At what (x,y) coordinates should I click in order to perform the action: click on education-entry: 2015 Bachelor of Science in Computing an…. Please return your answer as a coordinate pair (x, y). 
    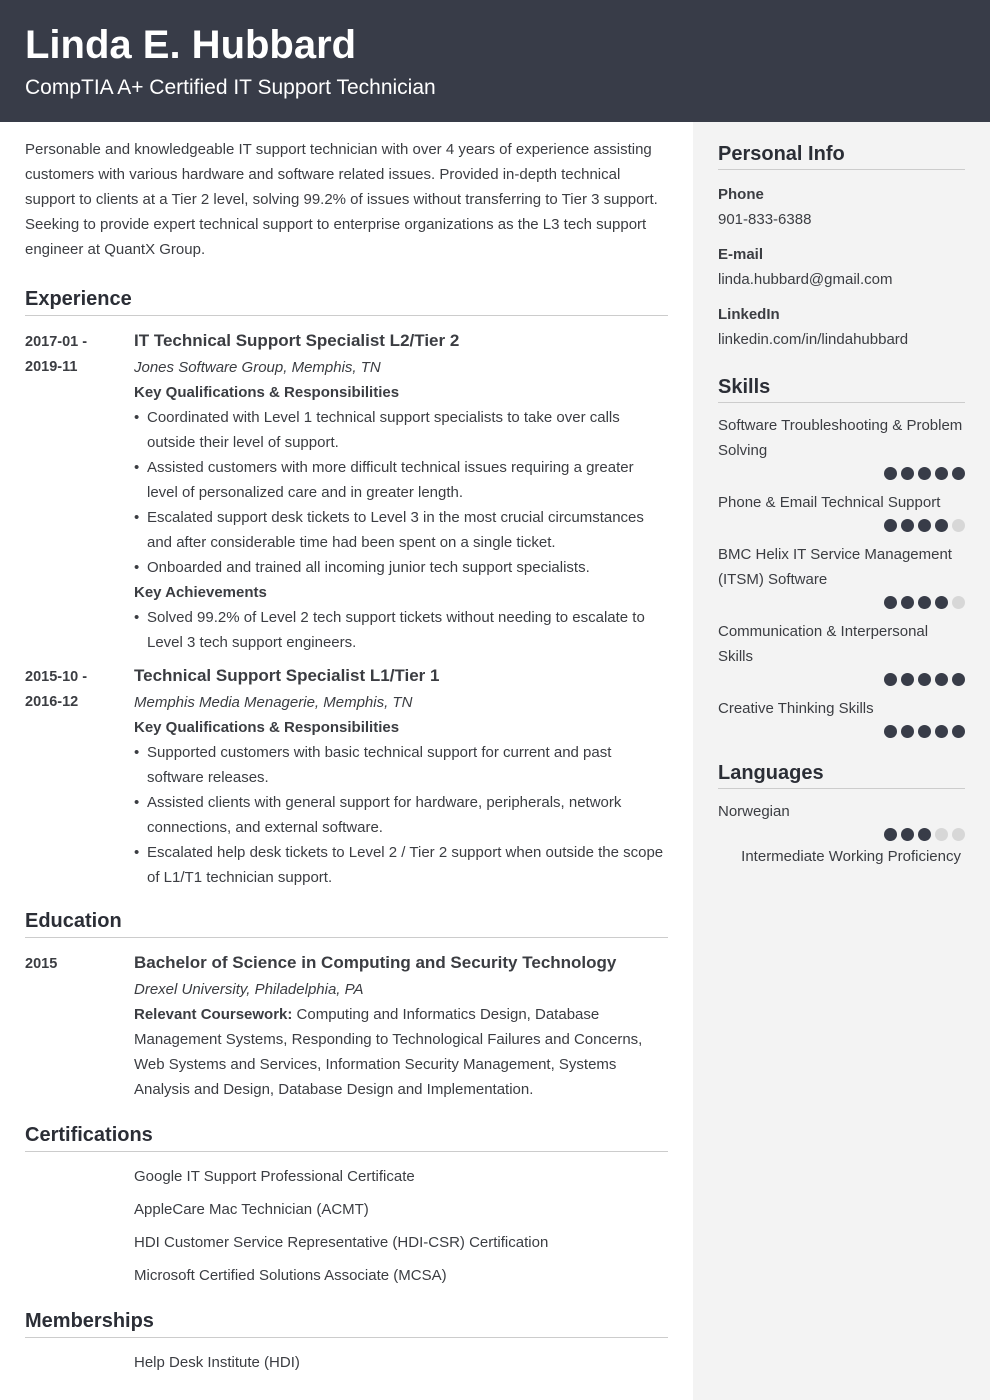
    Looking at the image, I should click on (346, 1026).